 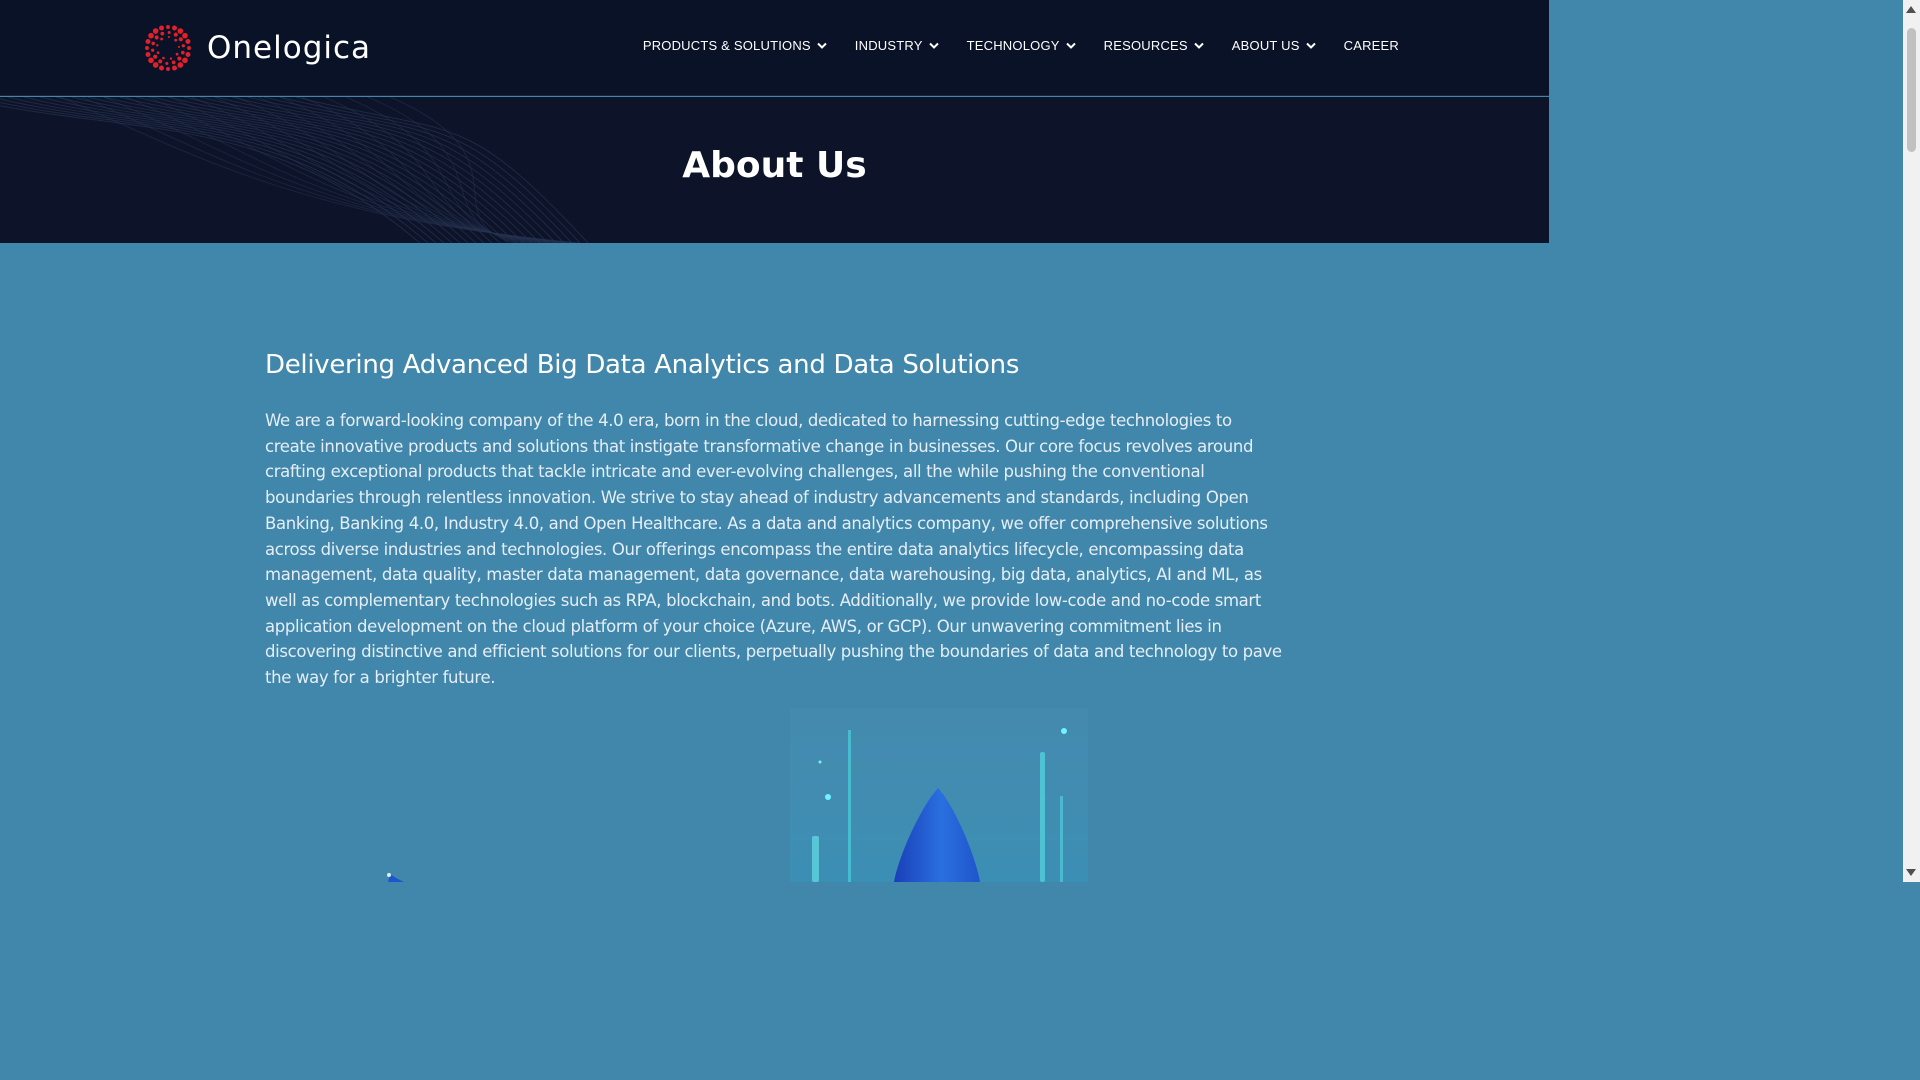 I want to click on scroll-thumb, so click(x=1911, y=90).